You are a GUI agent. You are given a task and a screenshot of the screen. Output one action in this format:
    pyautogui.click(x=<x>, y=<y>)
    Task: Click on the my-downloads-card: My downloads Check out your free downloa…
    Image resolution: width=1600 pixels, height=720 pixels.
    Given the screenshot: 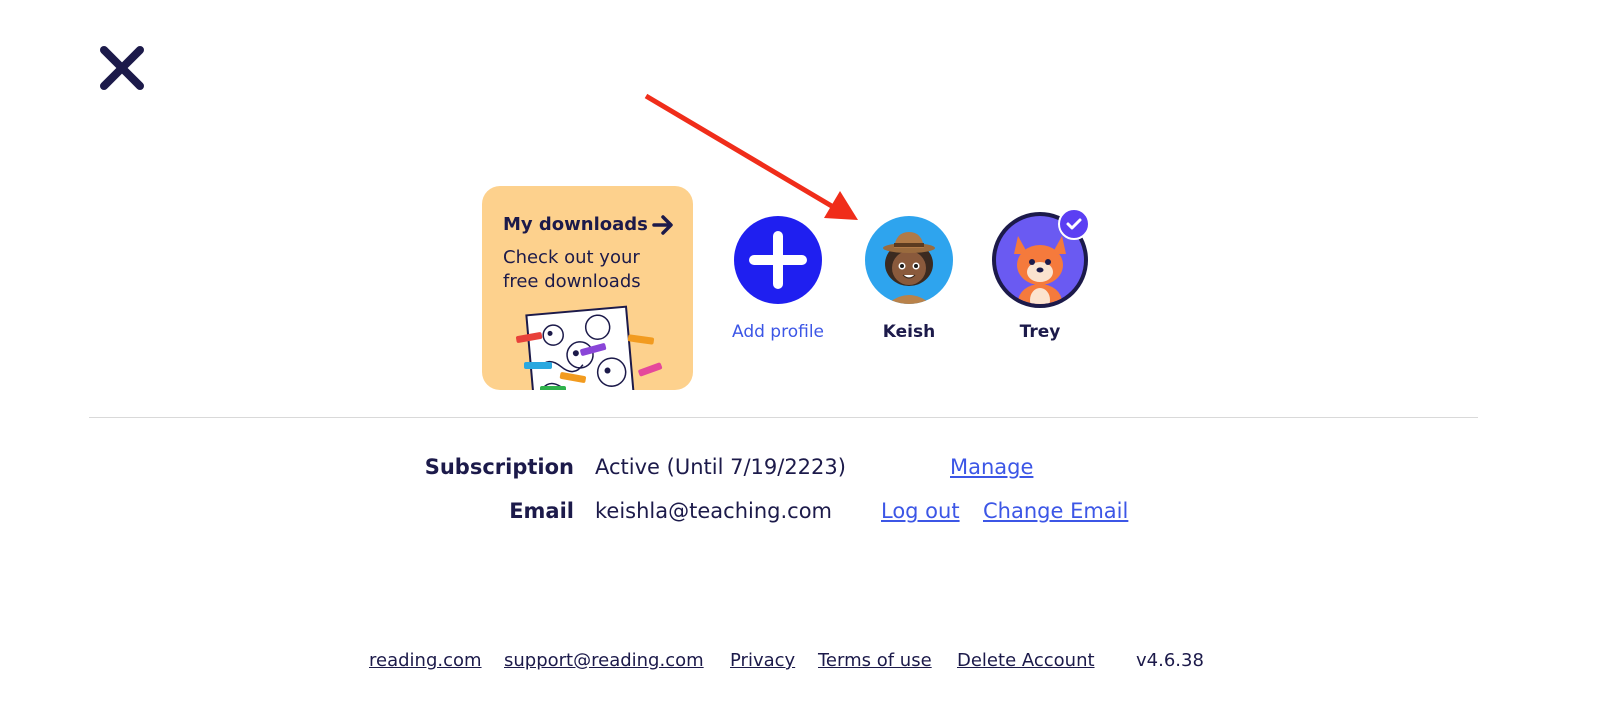 What is the action you would take?
    pyautogui.click(x=587, y=288)
    